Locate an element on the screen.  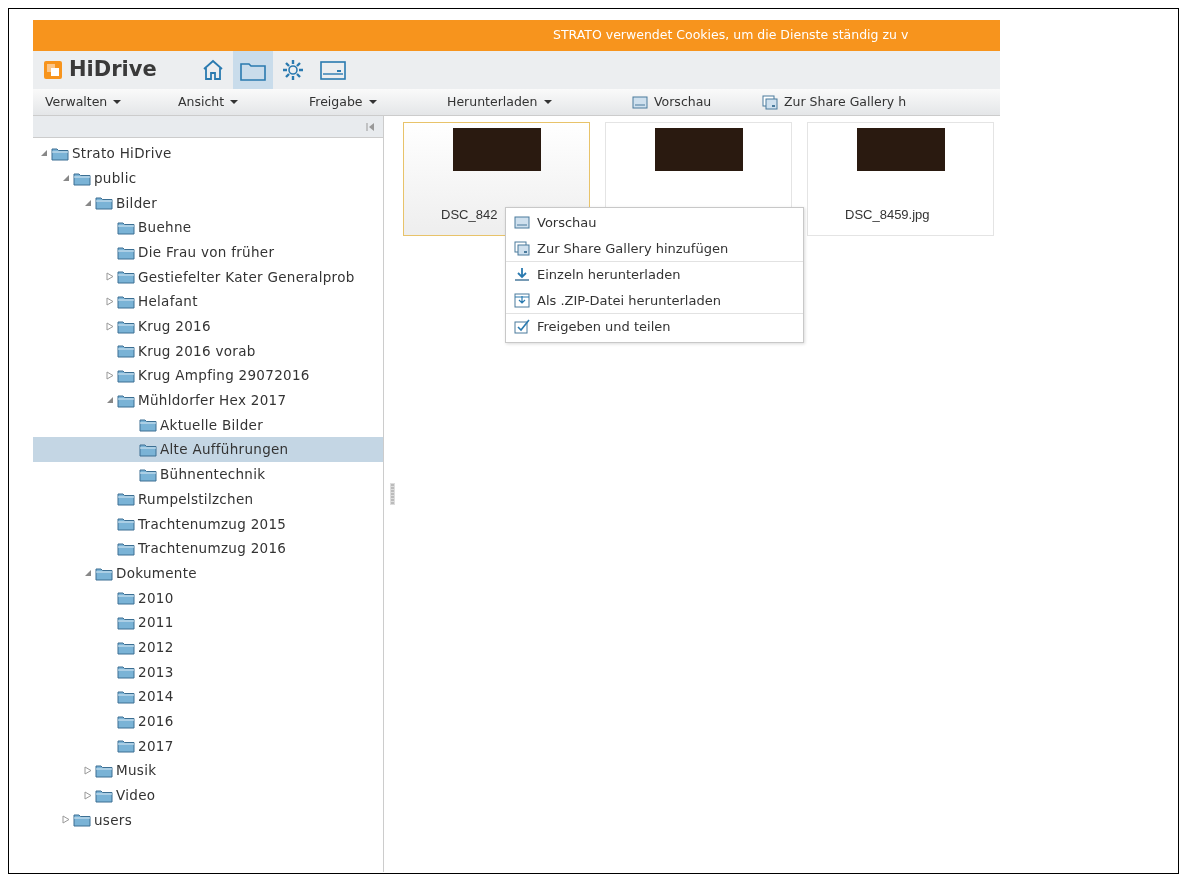
splitter-grip-icon is located at coordinates (392, 494).